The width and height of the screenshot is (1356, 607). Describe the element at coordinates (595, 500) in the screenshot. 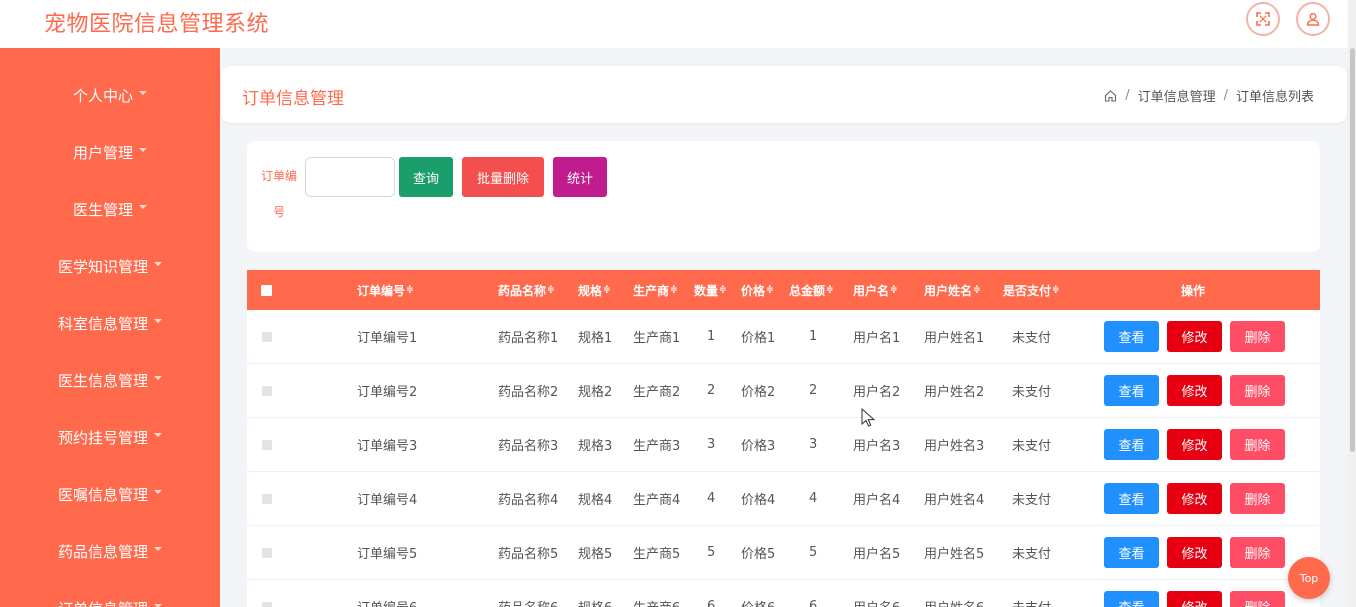

I see `cell-spec: 规格4` at that location.